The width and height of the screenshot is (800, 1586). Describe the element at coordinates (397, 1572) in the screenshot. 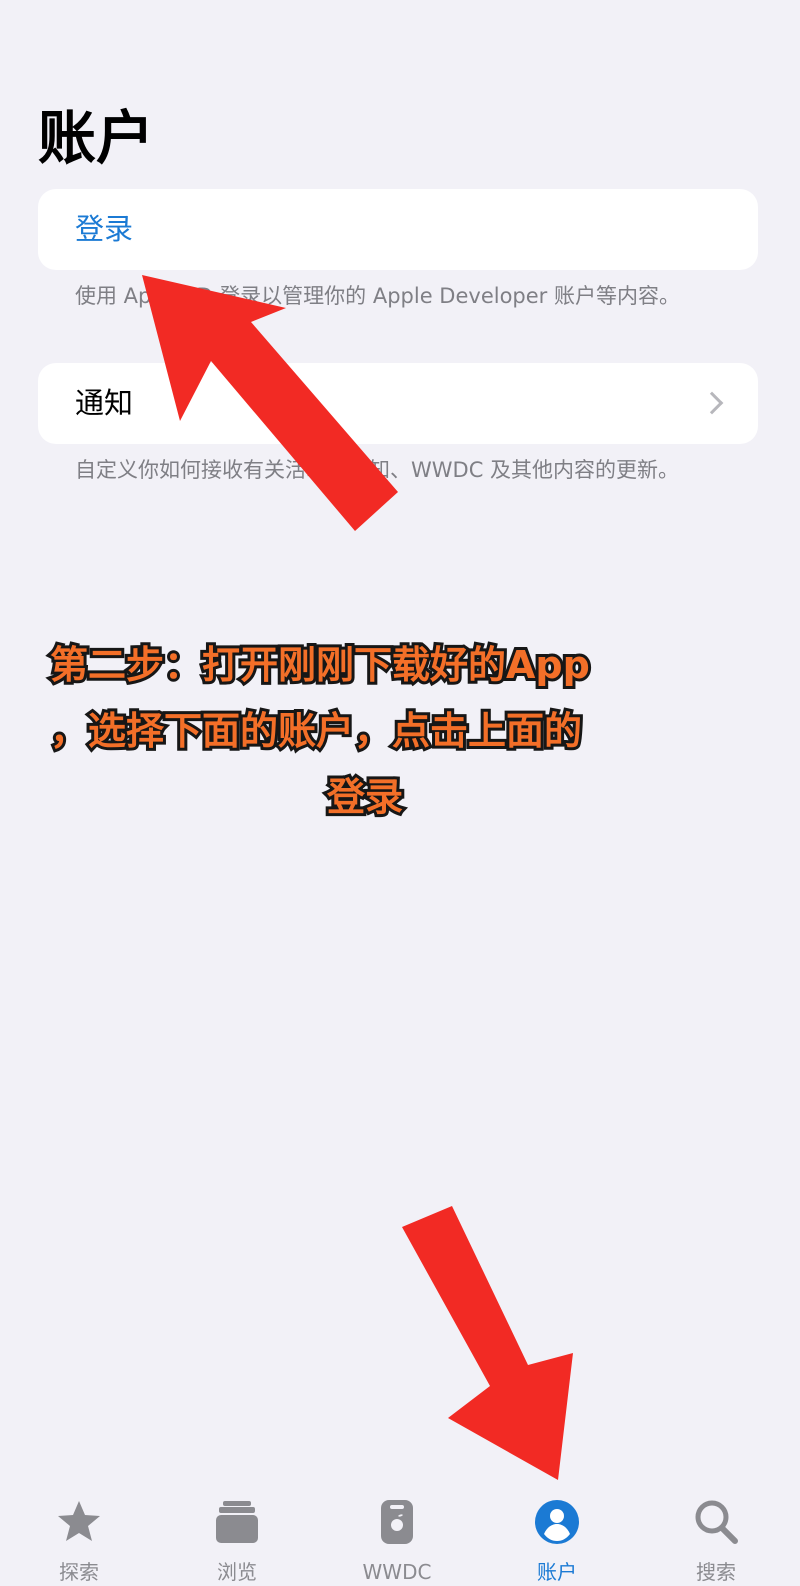

I see `tab-wwdc-label: WWDC` at that location.